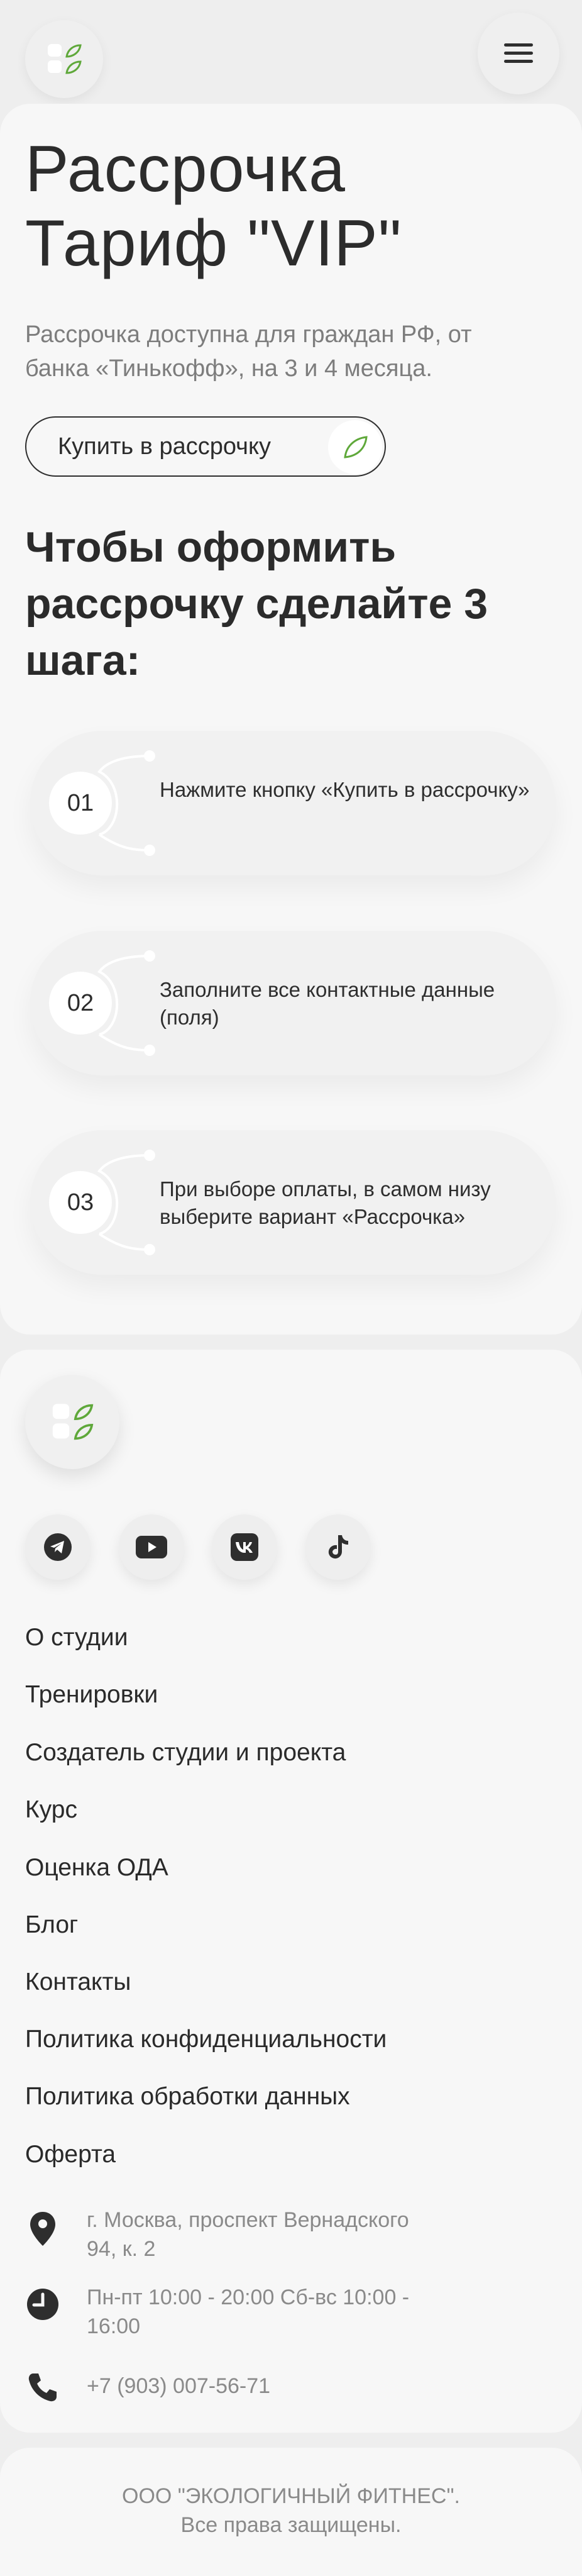 This screenshot has height=2576, width=582. I want to click on copyright-company: ООО "ЭКОЛОГИЧНЫЙ ФИТНЕС"., so click(291, 2496).